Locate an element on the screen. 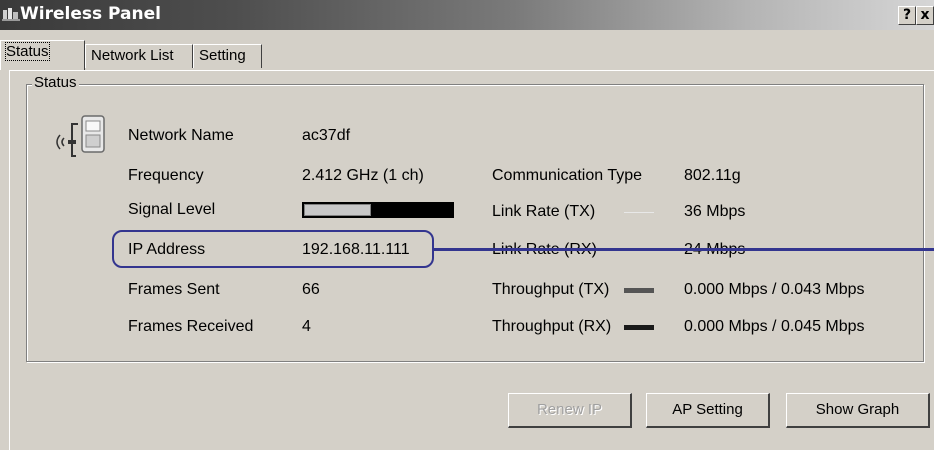 The image size is (934, 450). wireless-app-icon is located at coordinates (11, 14).